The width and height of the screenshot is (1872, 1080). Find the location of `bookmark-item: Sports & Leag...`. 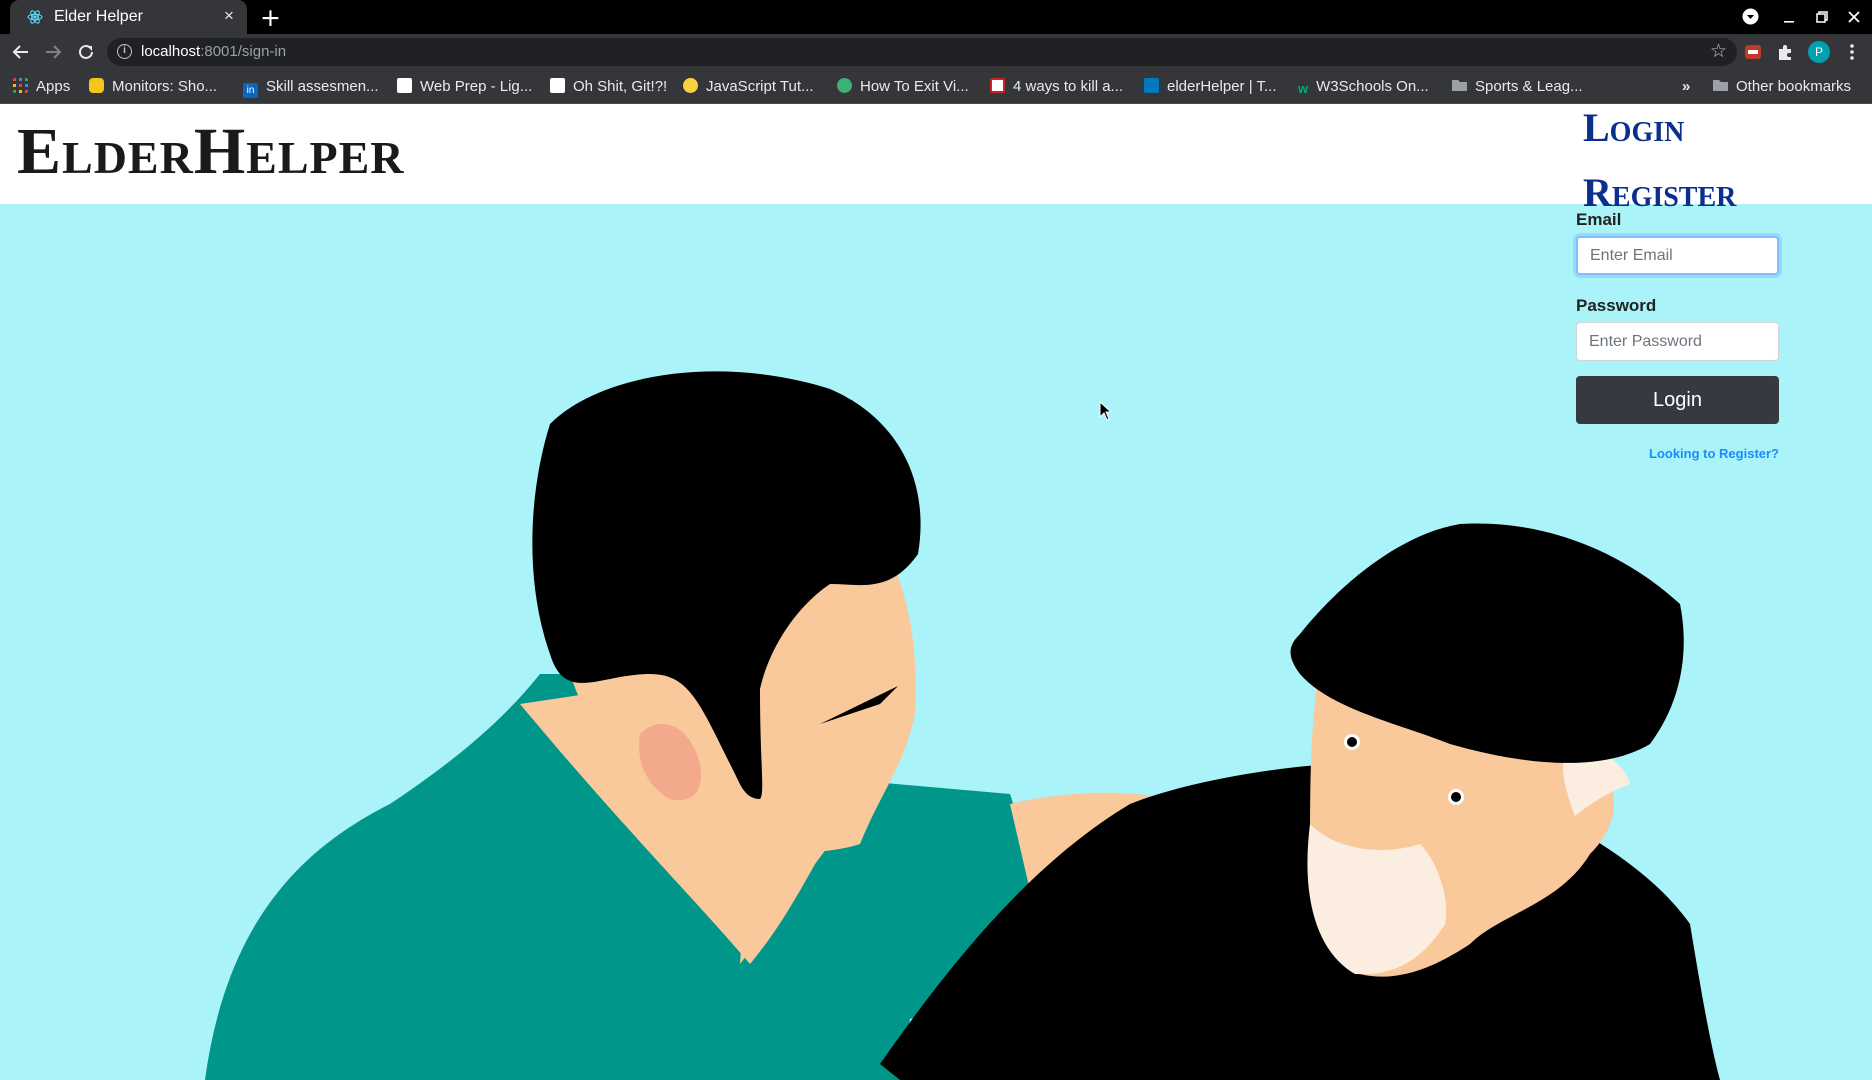

bookmark-item: Sports & Leag... is located at coordinates (1517, 86).